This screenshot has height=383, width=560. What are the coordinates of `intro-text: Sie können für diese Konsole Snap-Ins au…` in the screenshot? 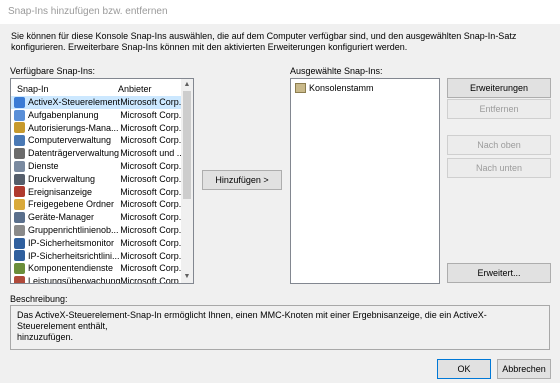 It's located at (281, 42).